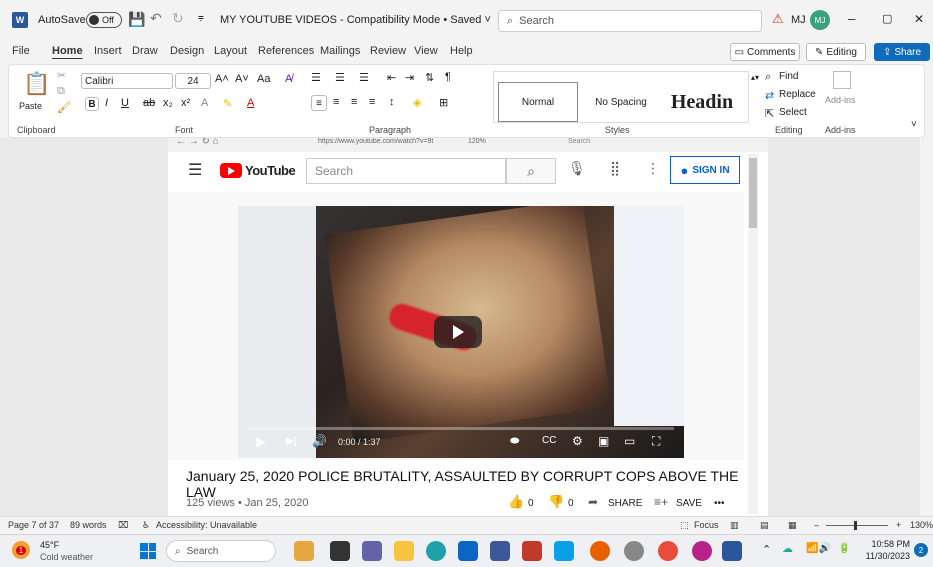  I want to click on outlook-icon, so click(564, 551).